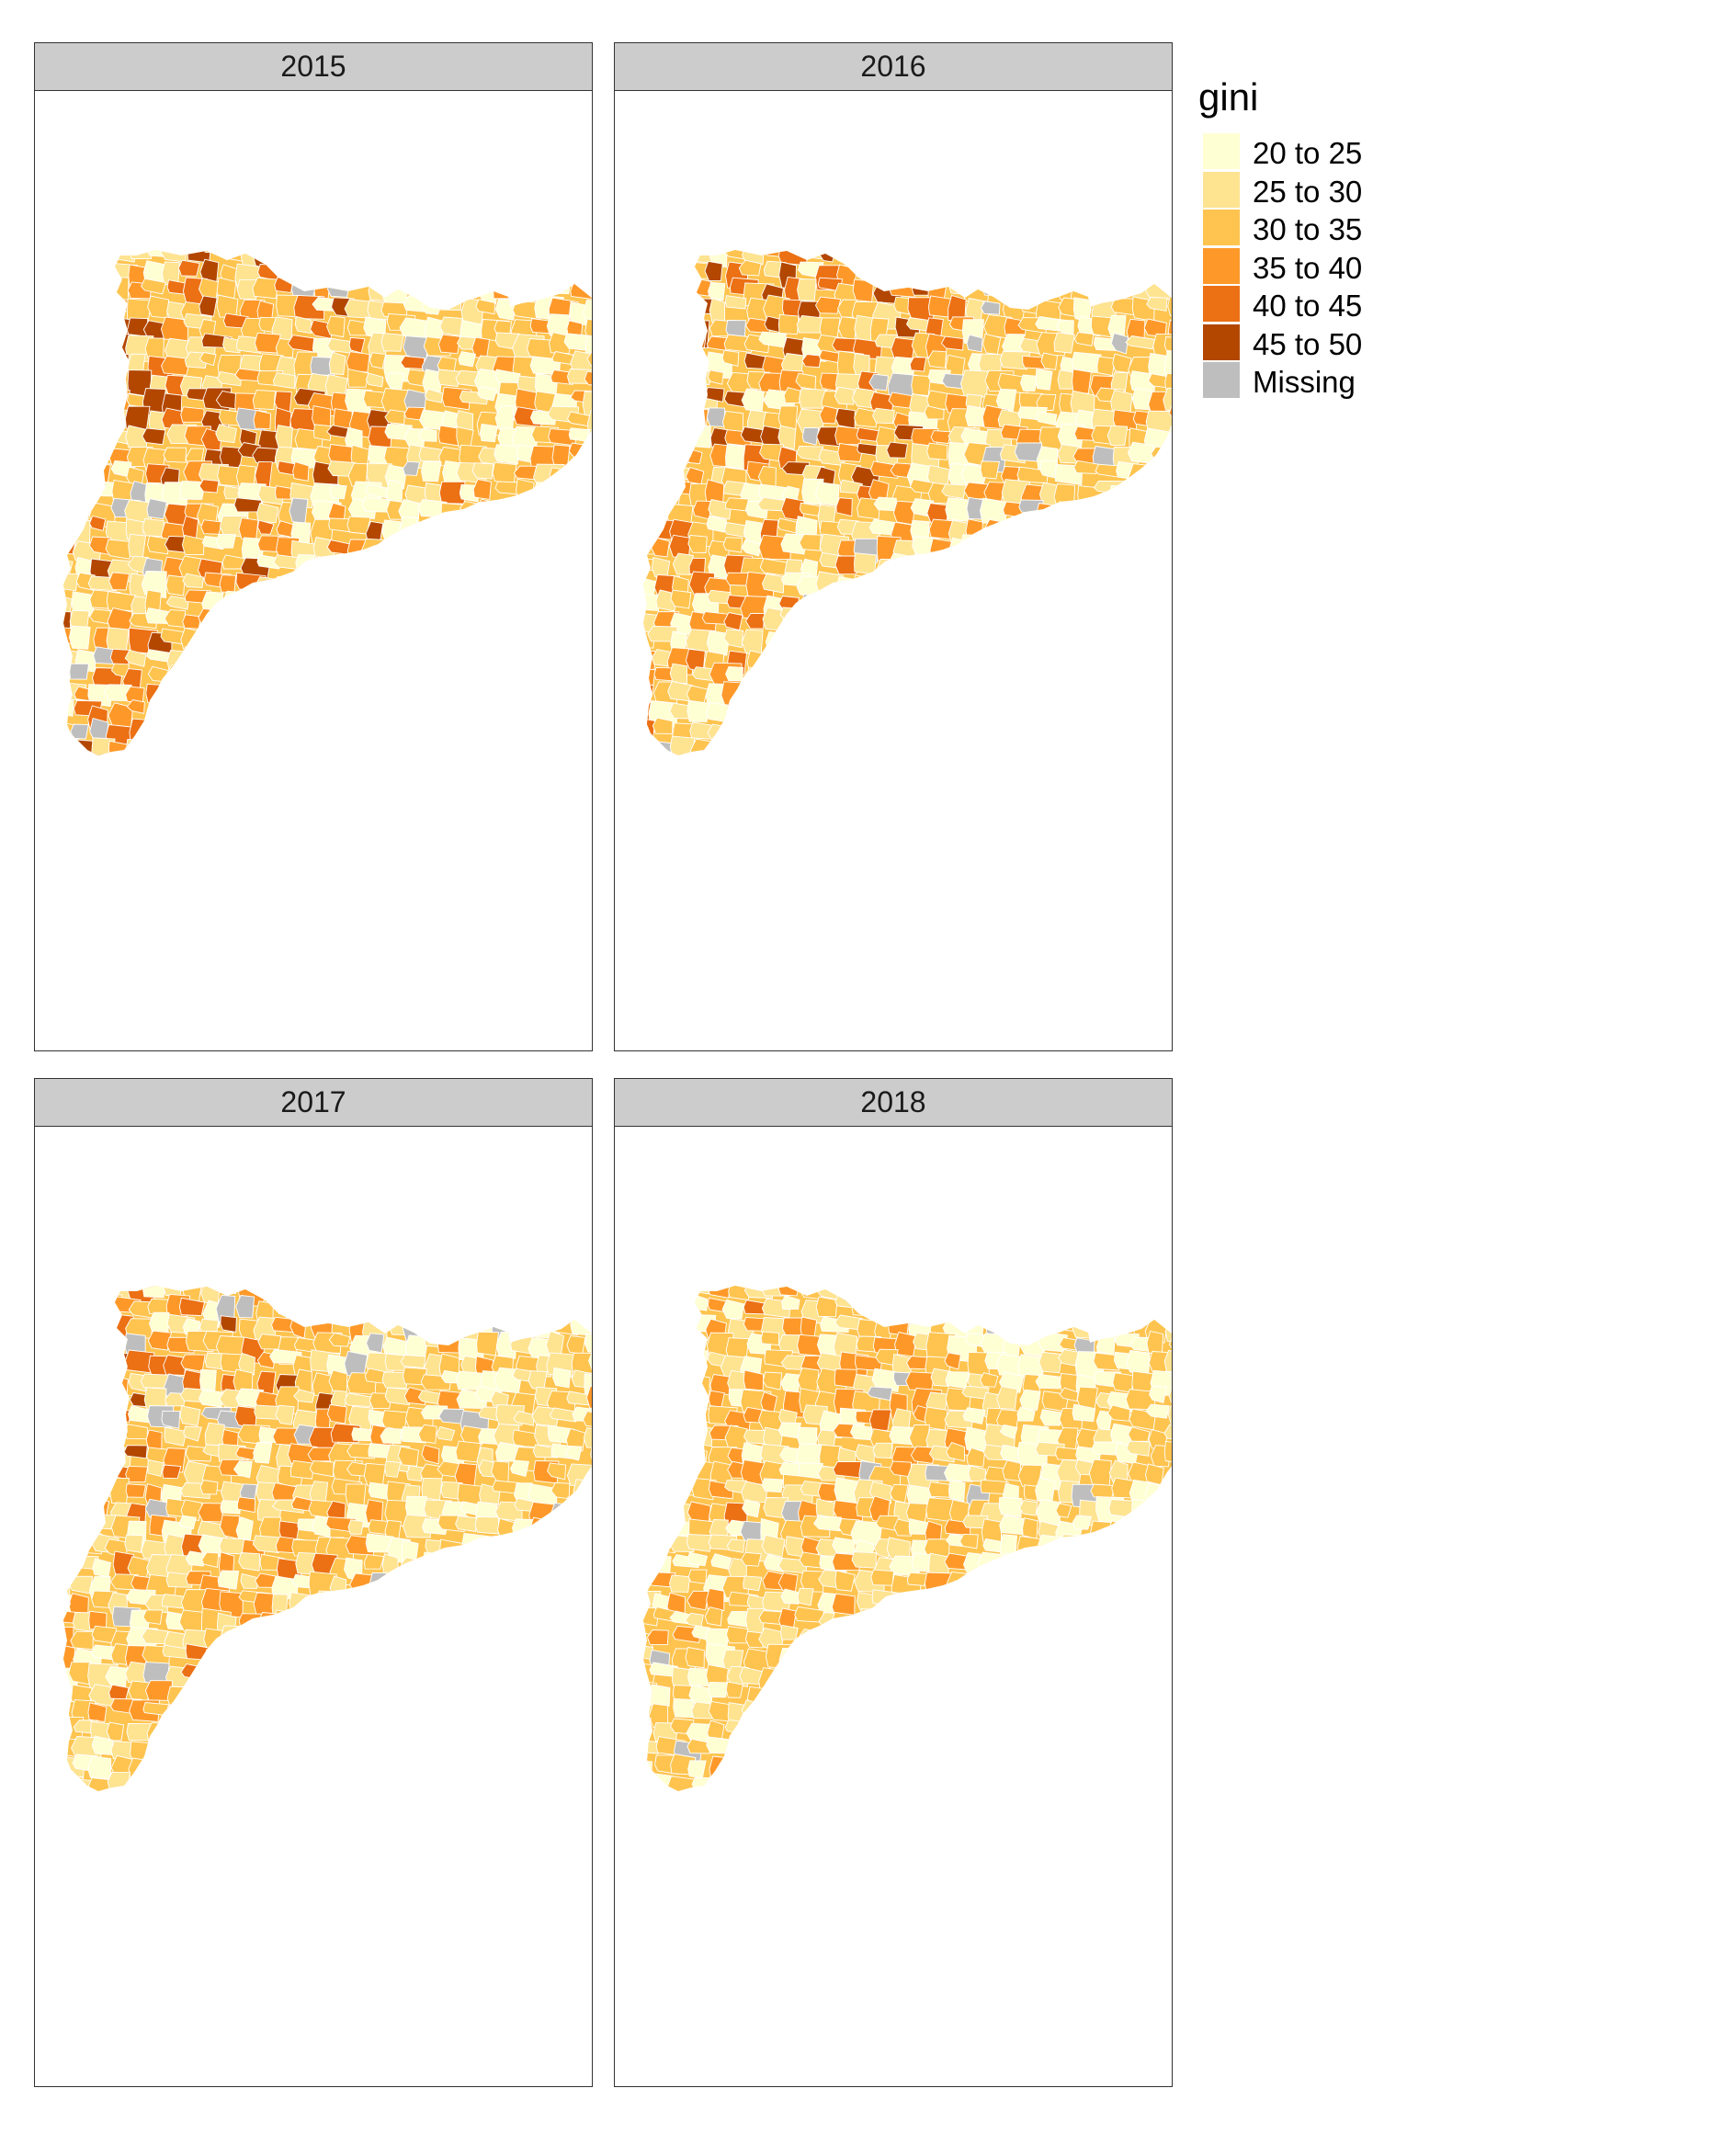 This screenshot has height=2145, width=1736. What do you see at coordinates (1221, 189) in the screenshot?
I see `legend-swatch` at bounding box center [1221, 189].